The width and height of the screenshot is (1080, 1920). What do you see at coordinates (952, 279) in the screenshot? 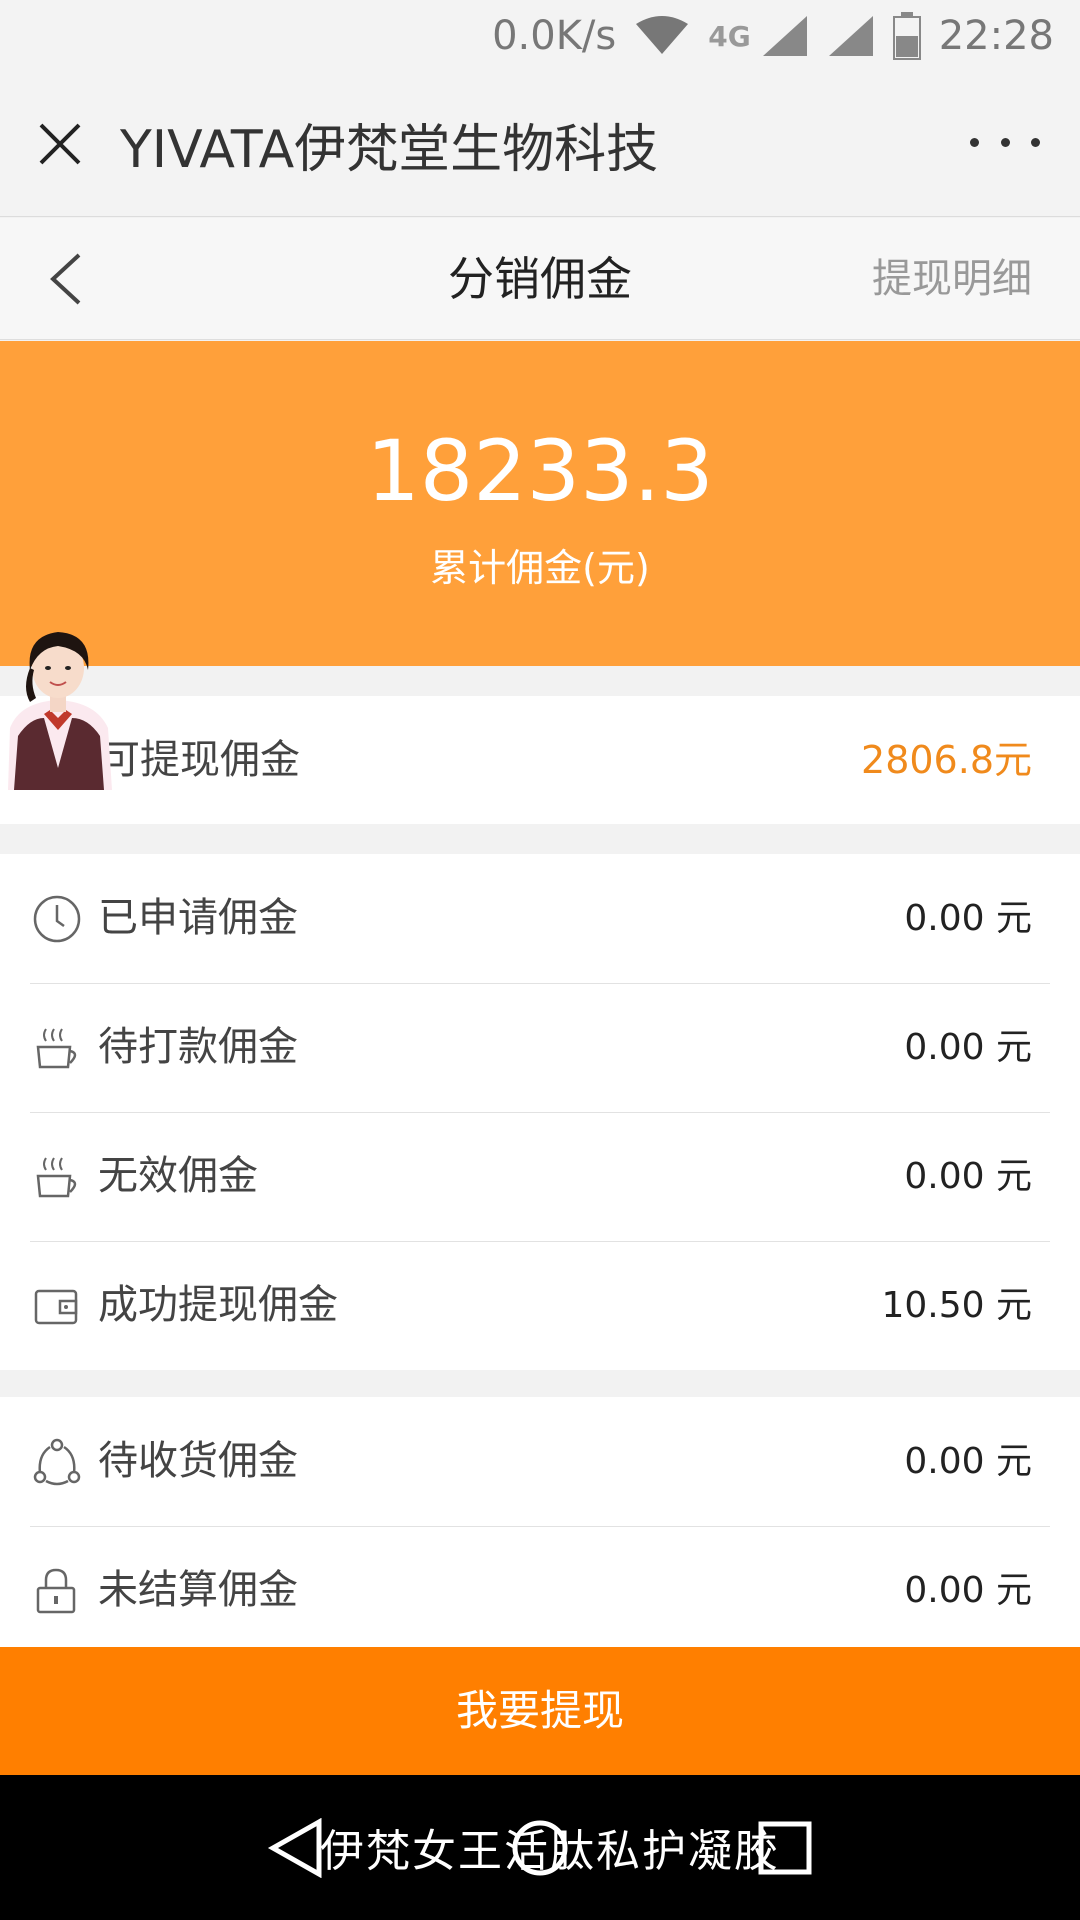
I see `withdraw-detail-link: 提现明细` at bounding box center [952, 279].